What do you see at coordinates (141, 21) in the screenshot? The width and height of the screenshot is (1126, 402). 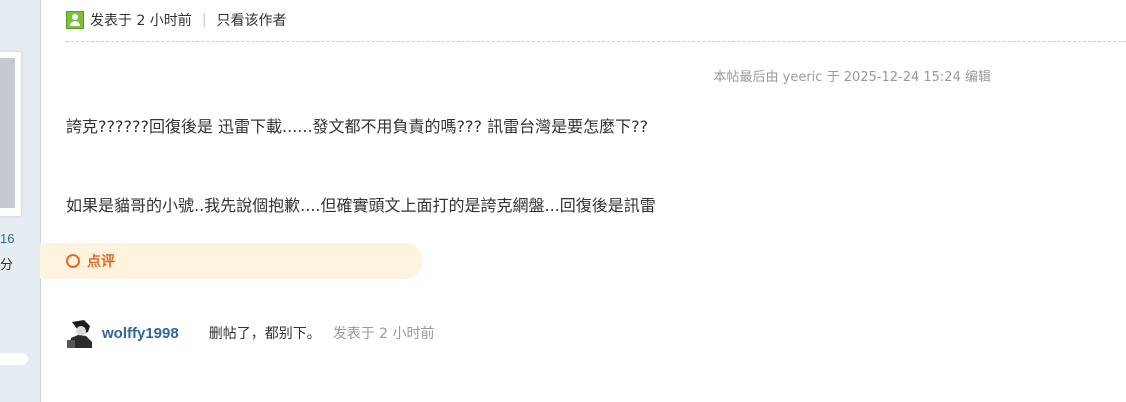 I see `posted-time: 发表于 2 小时前` at bounding box center [141, 21].